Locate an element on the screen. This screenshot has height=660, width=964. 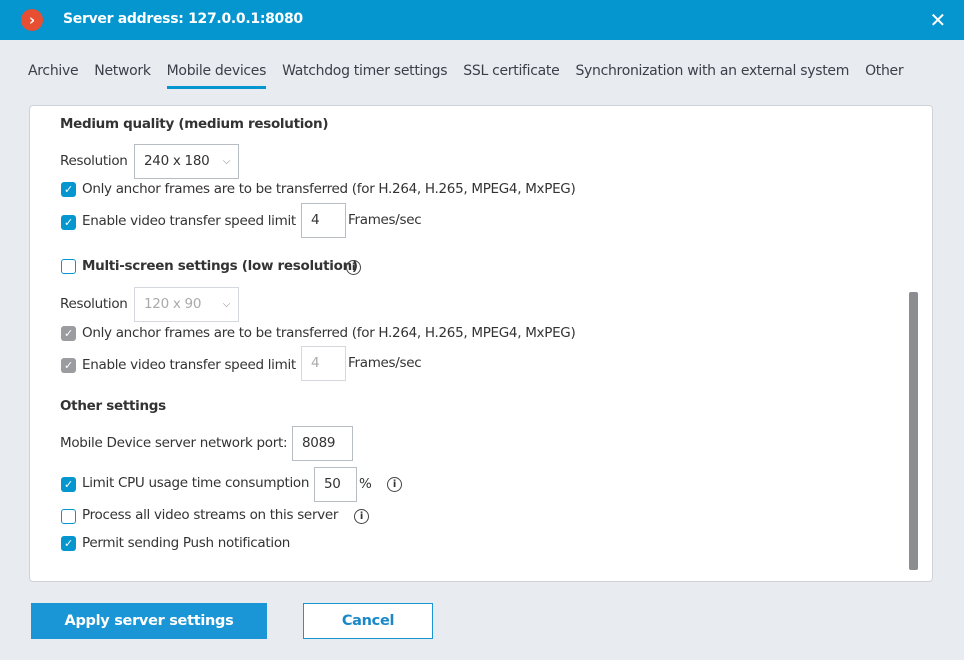
cpu-label: Limit CPU usage time consumption is located at coordinates (196, 483).